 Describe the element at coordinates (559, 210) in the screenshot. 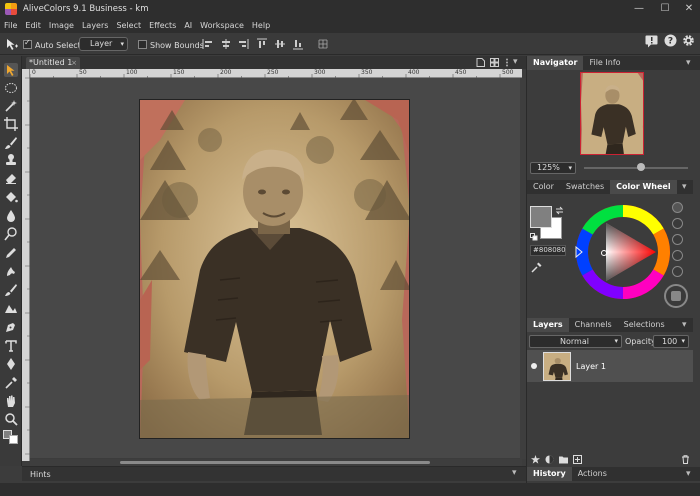

I see `swap-colors-icon` at that location.